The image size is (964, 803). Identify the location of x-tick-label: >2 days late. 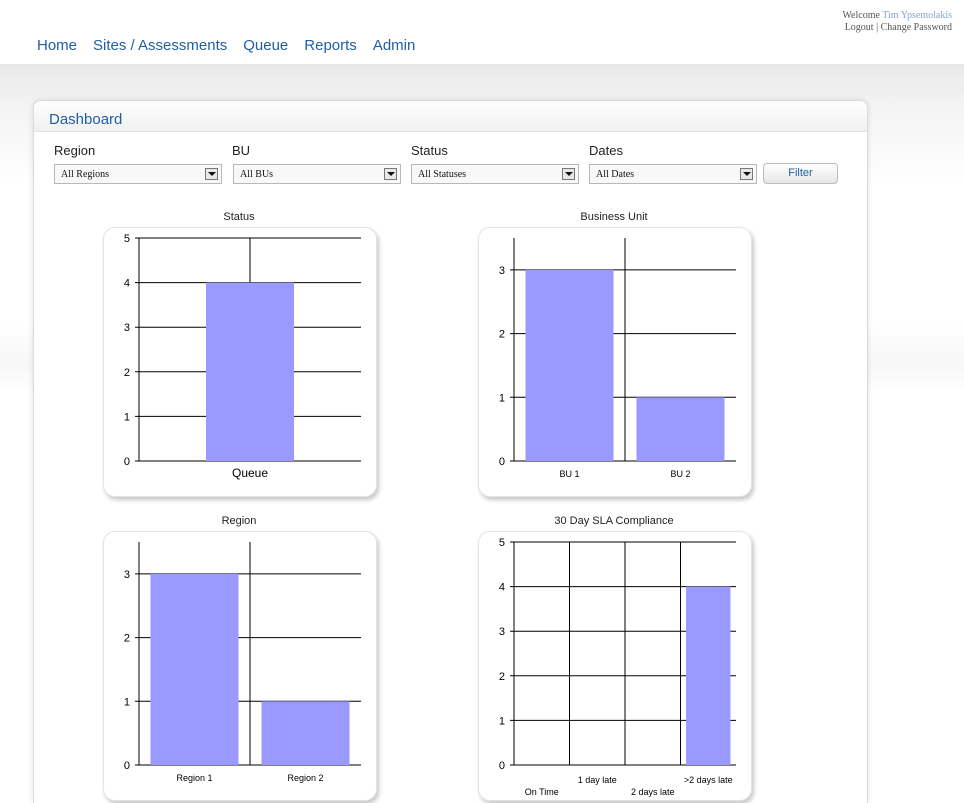
(708, 780).